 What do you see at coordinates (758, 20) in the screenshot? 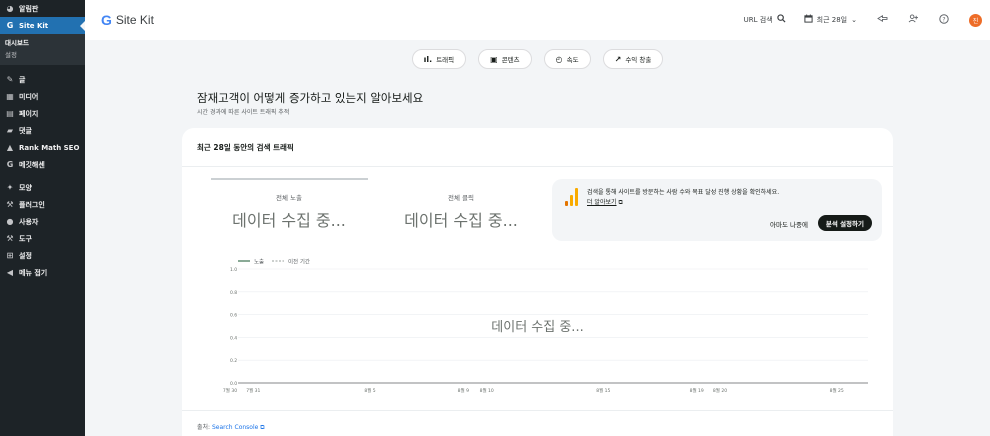
I see `url-search-label: URL 검색` at bounding box center [758, 20].